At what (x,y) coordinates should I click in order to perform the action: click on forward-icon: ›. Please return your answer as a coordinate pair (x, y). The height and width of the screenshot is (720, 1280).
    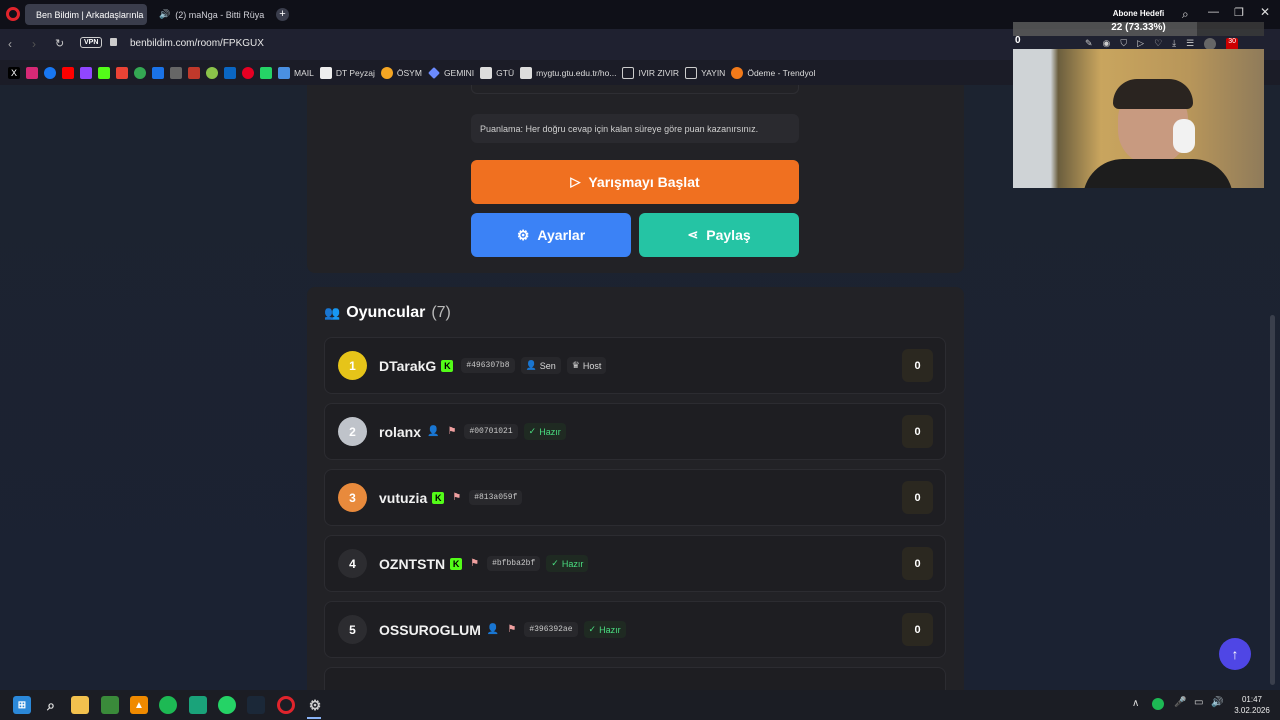
    Looking at the image, I should click on (34, 44).